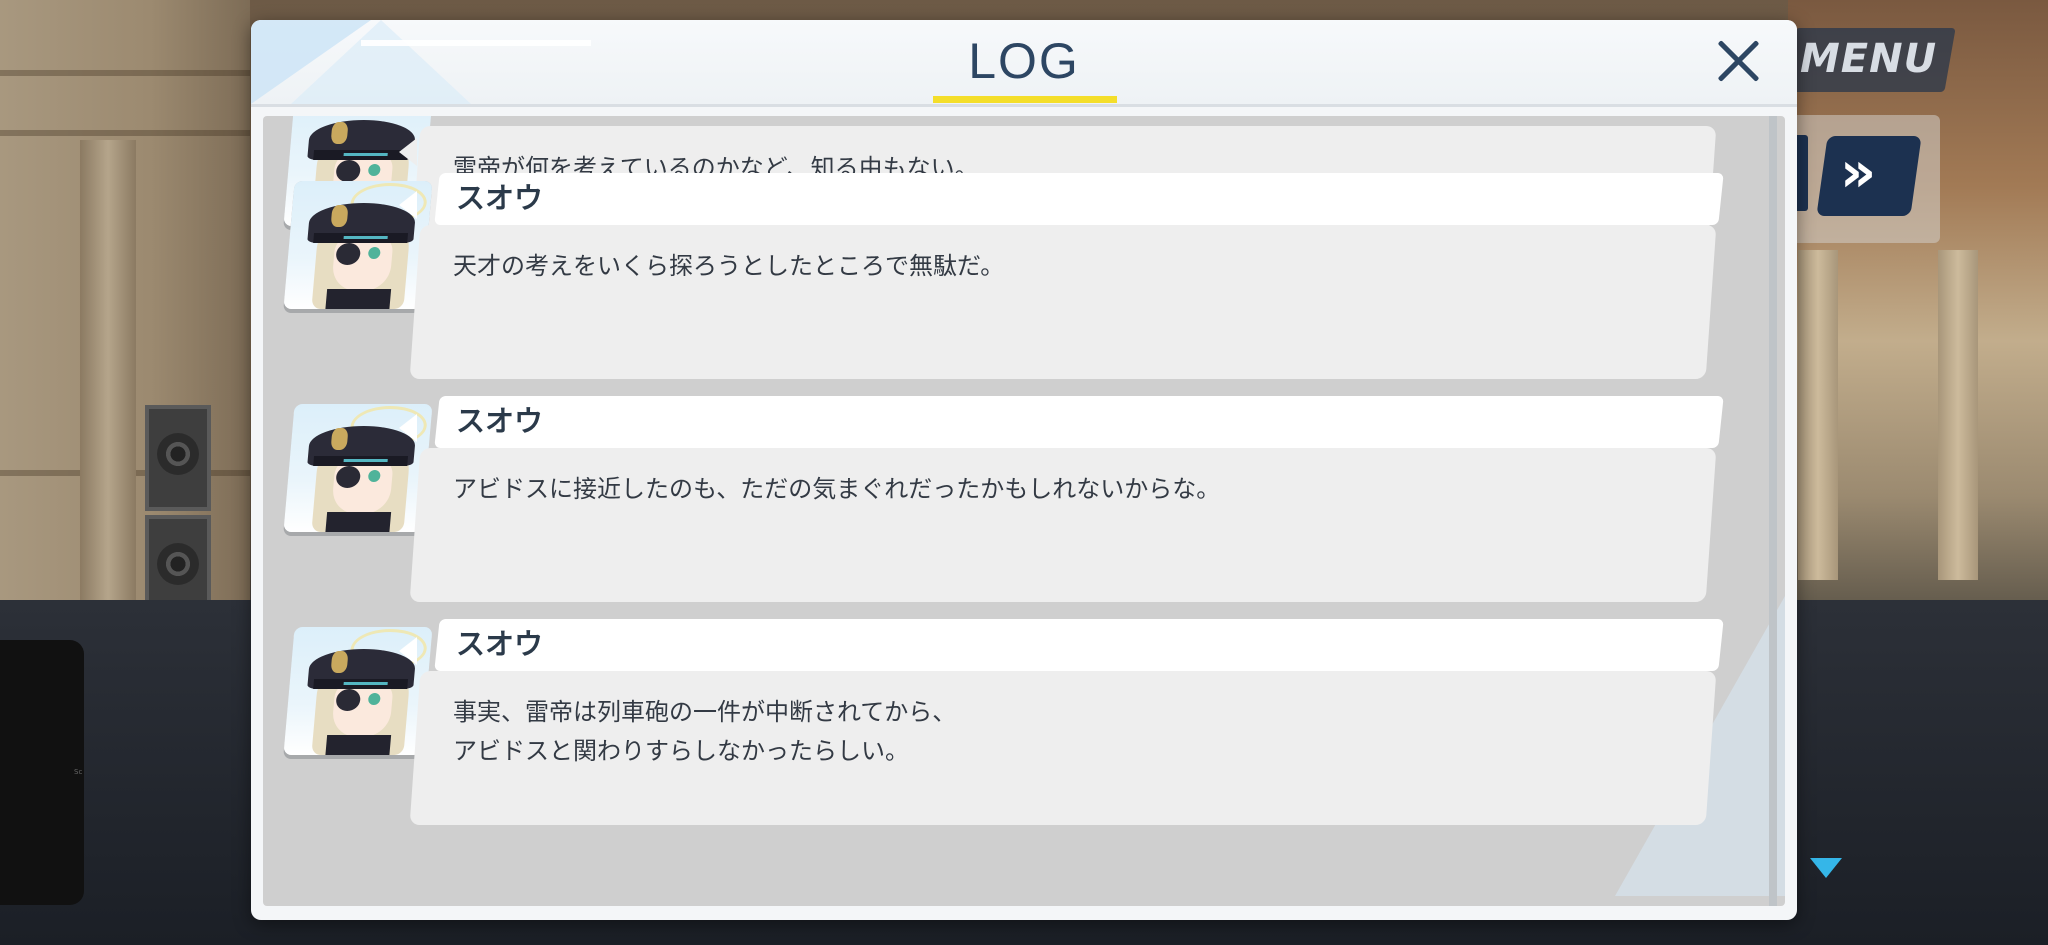 The height and width of the screenshot is (945, 2048). What do you see at coordinates (178, 458) in the screenshot?
I see `vent-fan-icon` at bounding box center [178, 458].